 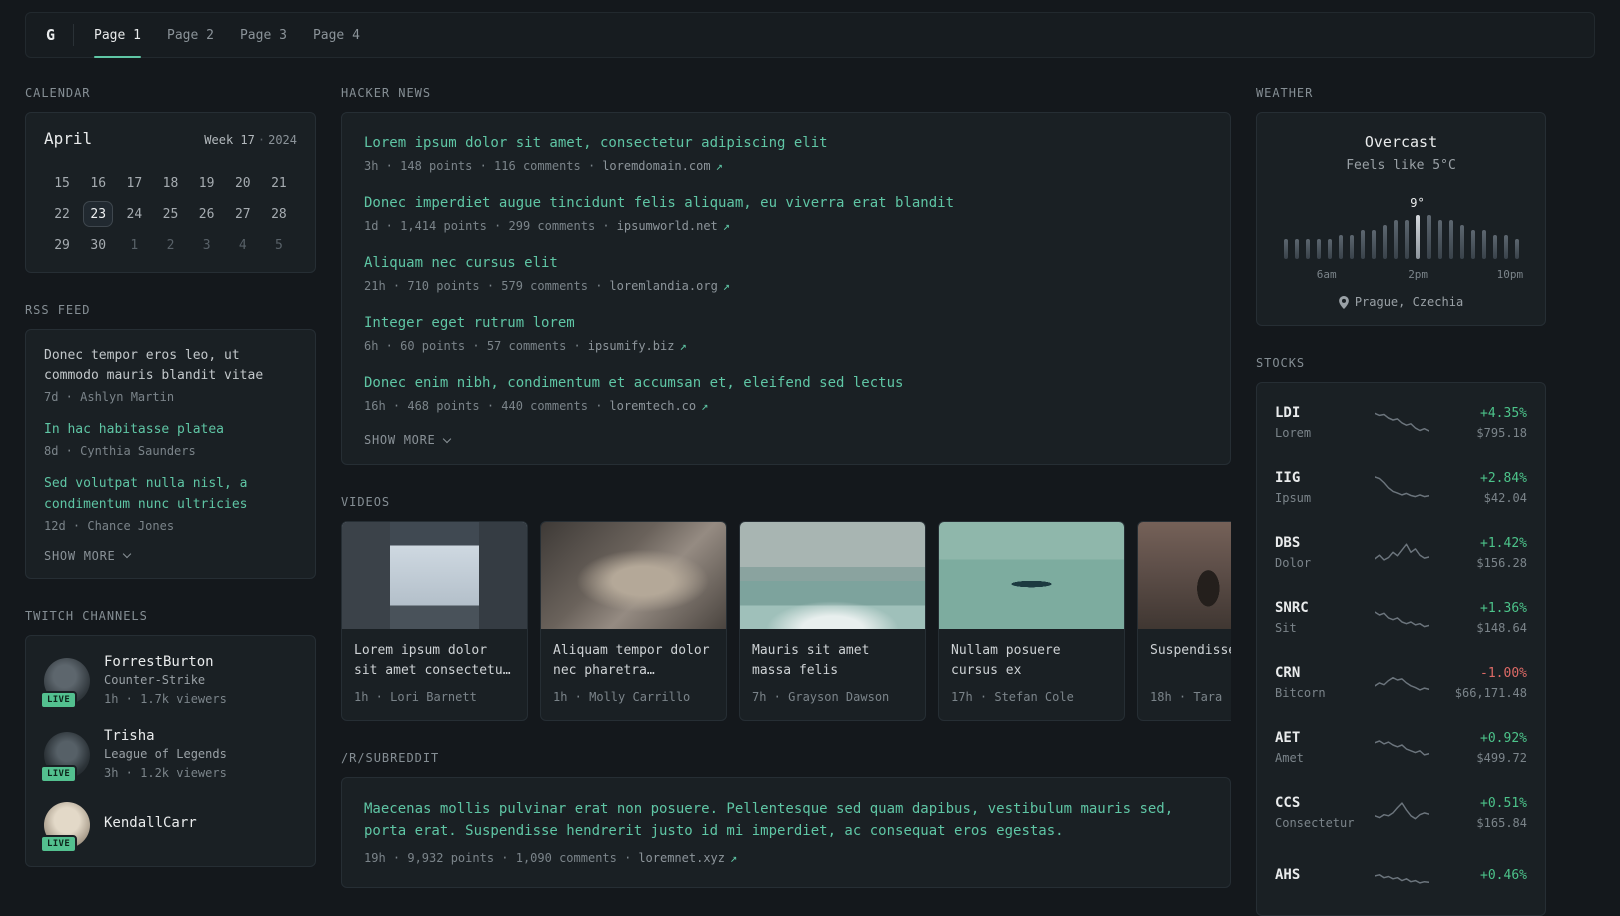 I want to click on page-tab-label: Page 4, so click(x=336, y=35).